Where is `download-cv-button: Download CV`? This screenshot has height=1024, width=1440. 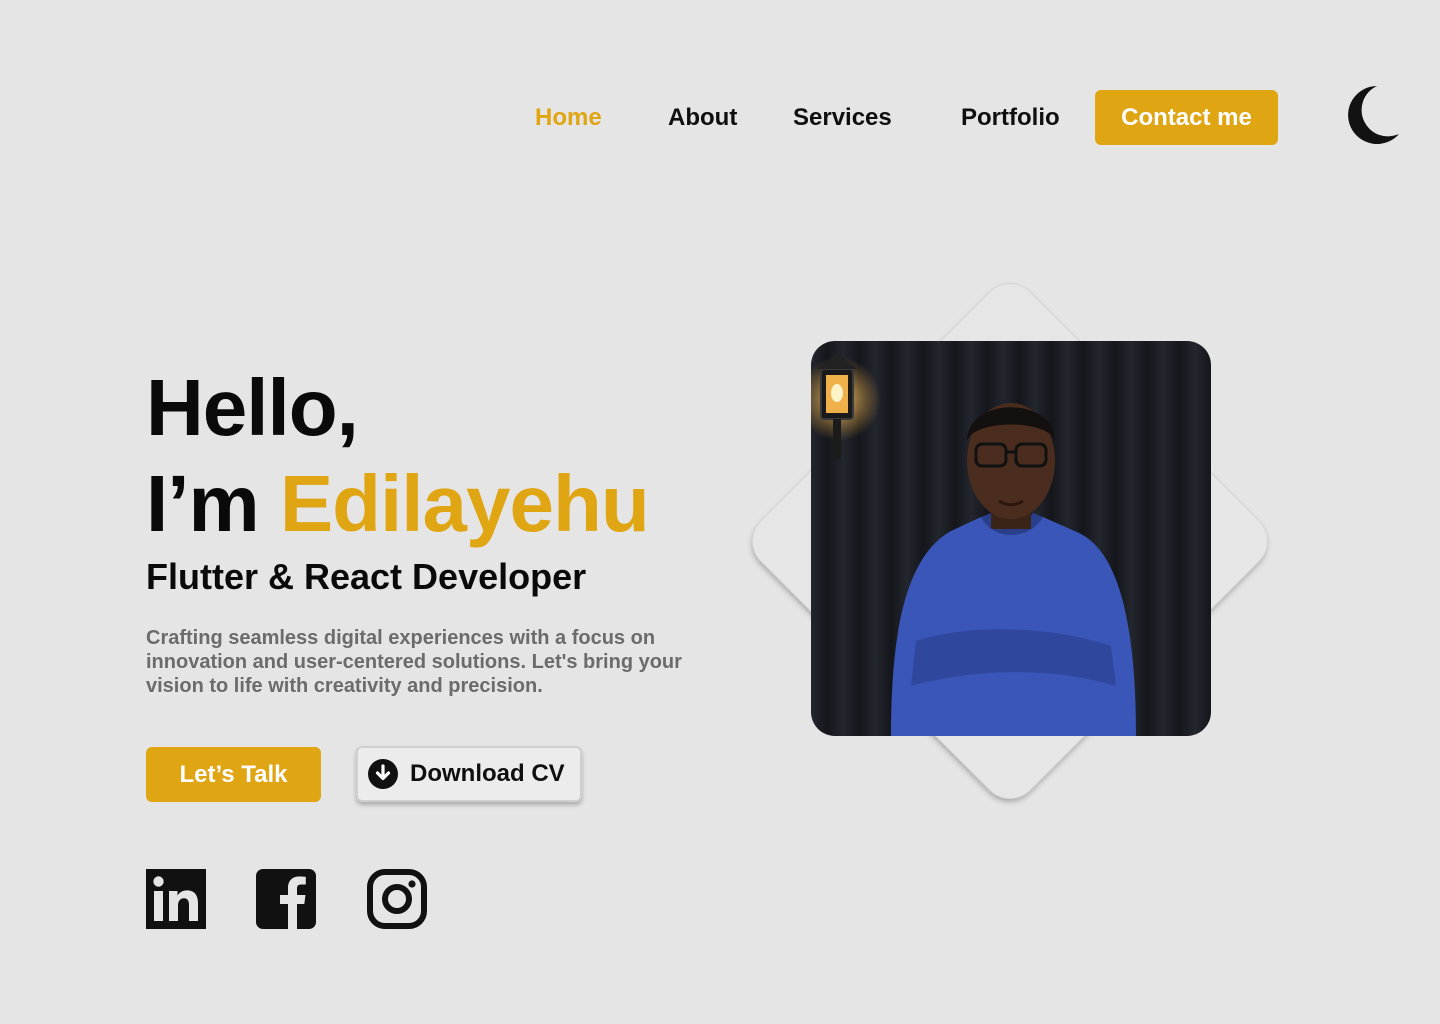 download-cv-button: Download CV is located at coordinates (469, 774).